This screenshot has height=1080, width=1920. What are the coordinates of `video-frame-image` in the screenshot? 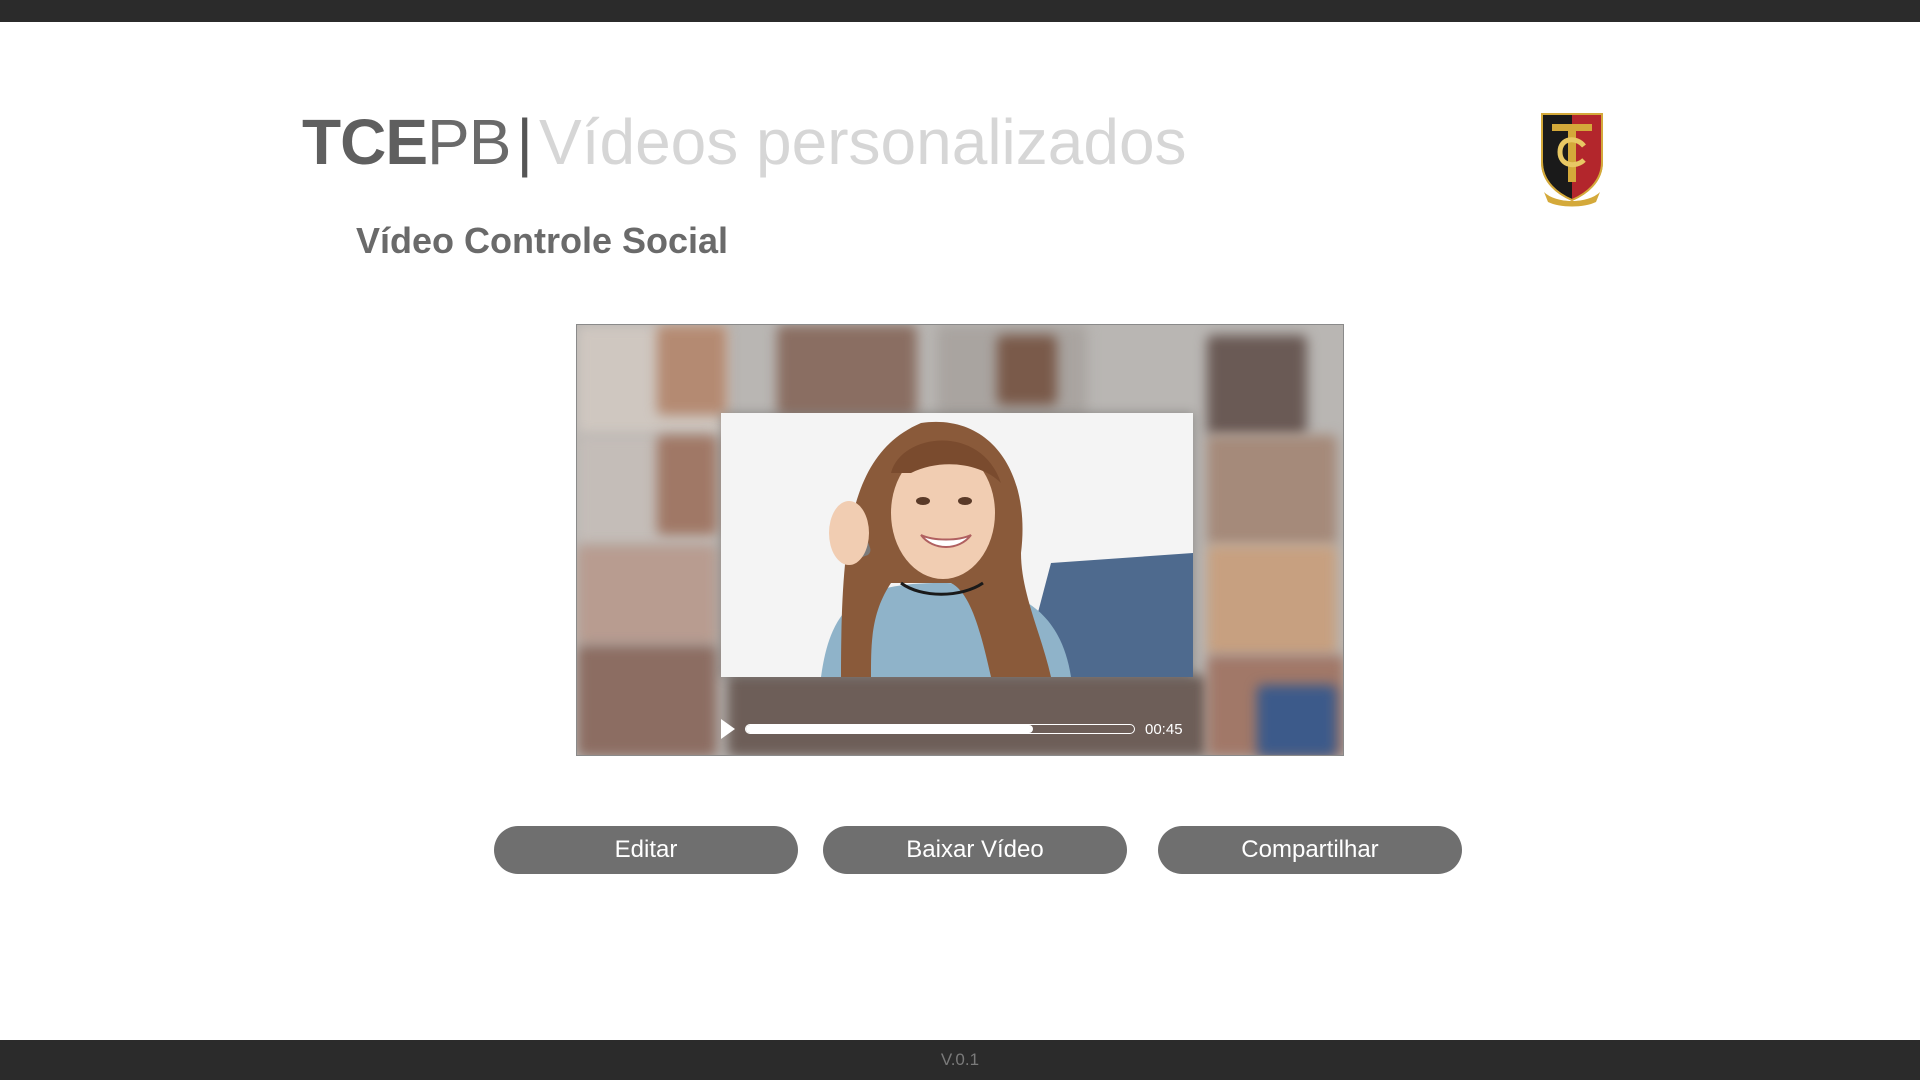 It's located at (957, 545).